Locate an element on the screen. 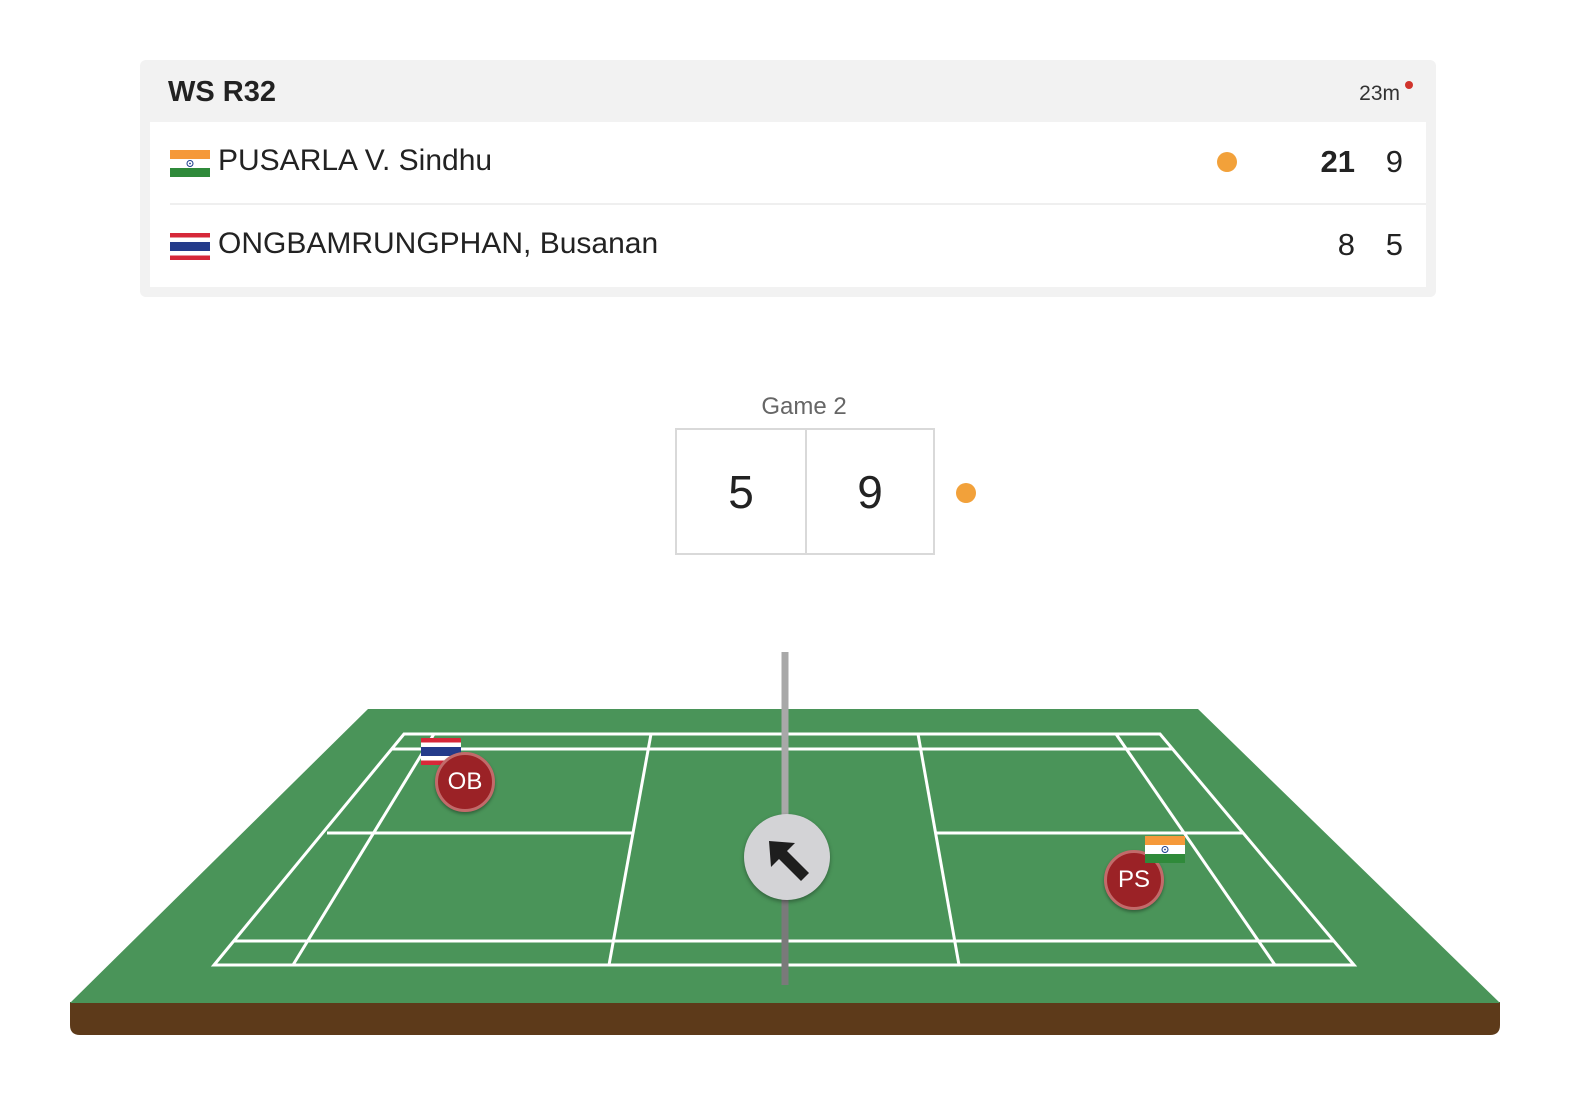 The width and height of the screenshot is (1594, 1110). serve-indicator-icon is located at coordinates (1227, 162).